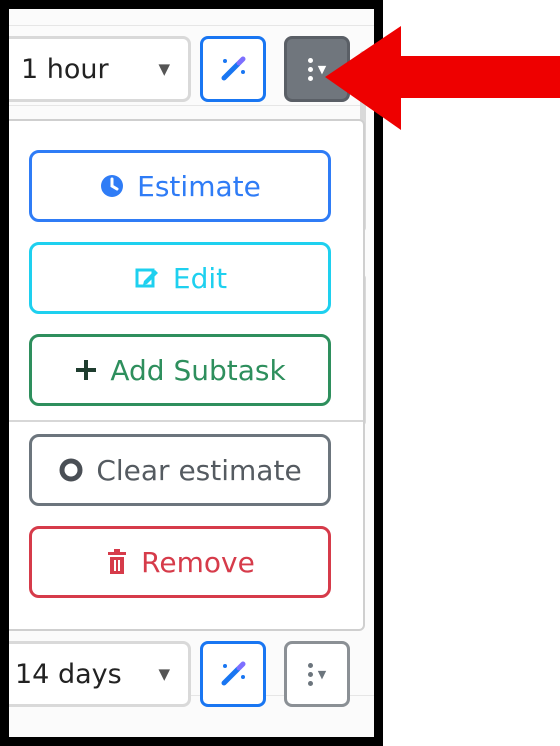 This screenshot has height=746, width=560. I want to click on red-arrow-annotation, so click(442, 78).